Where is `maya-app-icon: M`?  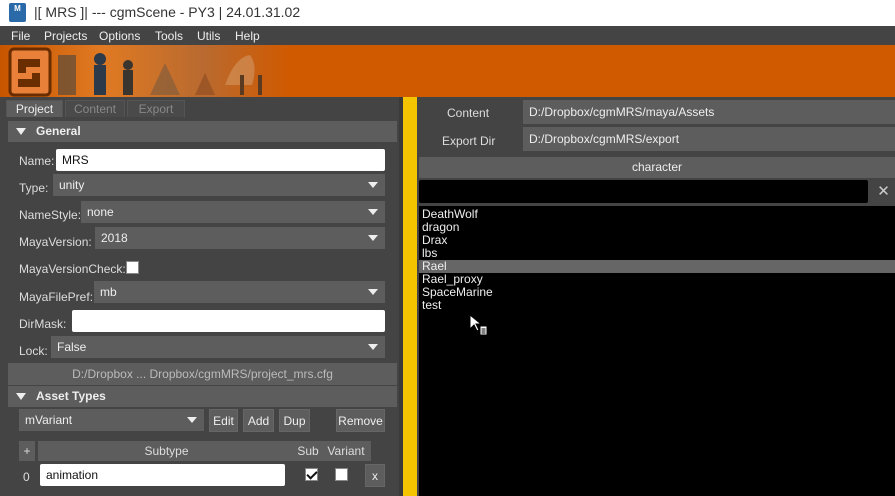 maya-app-icon: M is located at coordinates (17, 12).